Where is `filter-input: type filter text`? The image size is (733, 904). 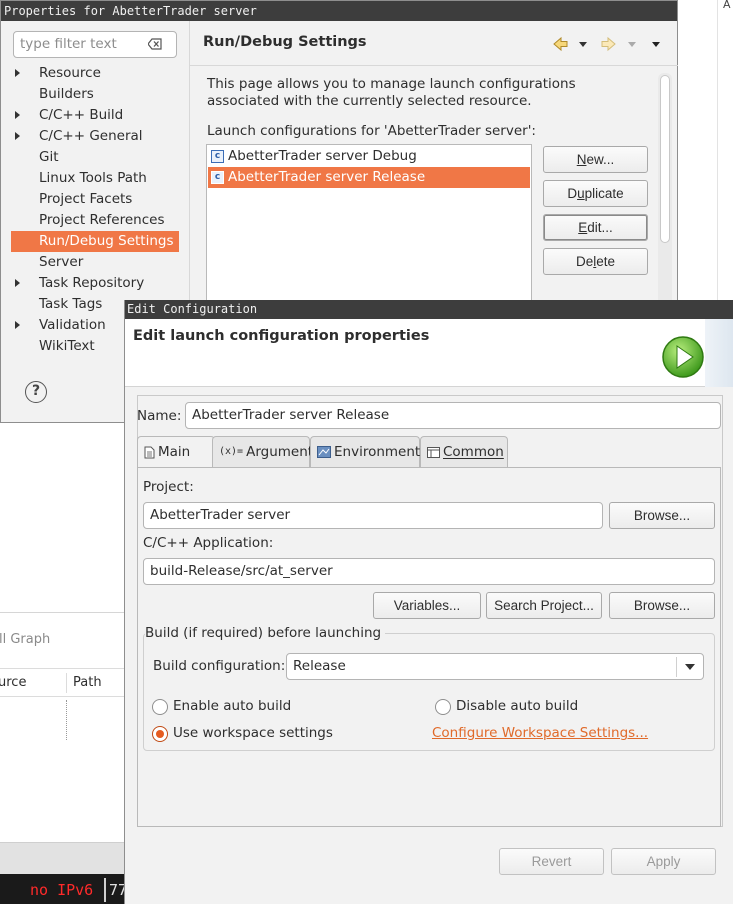
filter-input: type filter text is located at coordinates (95, 44).